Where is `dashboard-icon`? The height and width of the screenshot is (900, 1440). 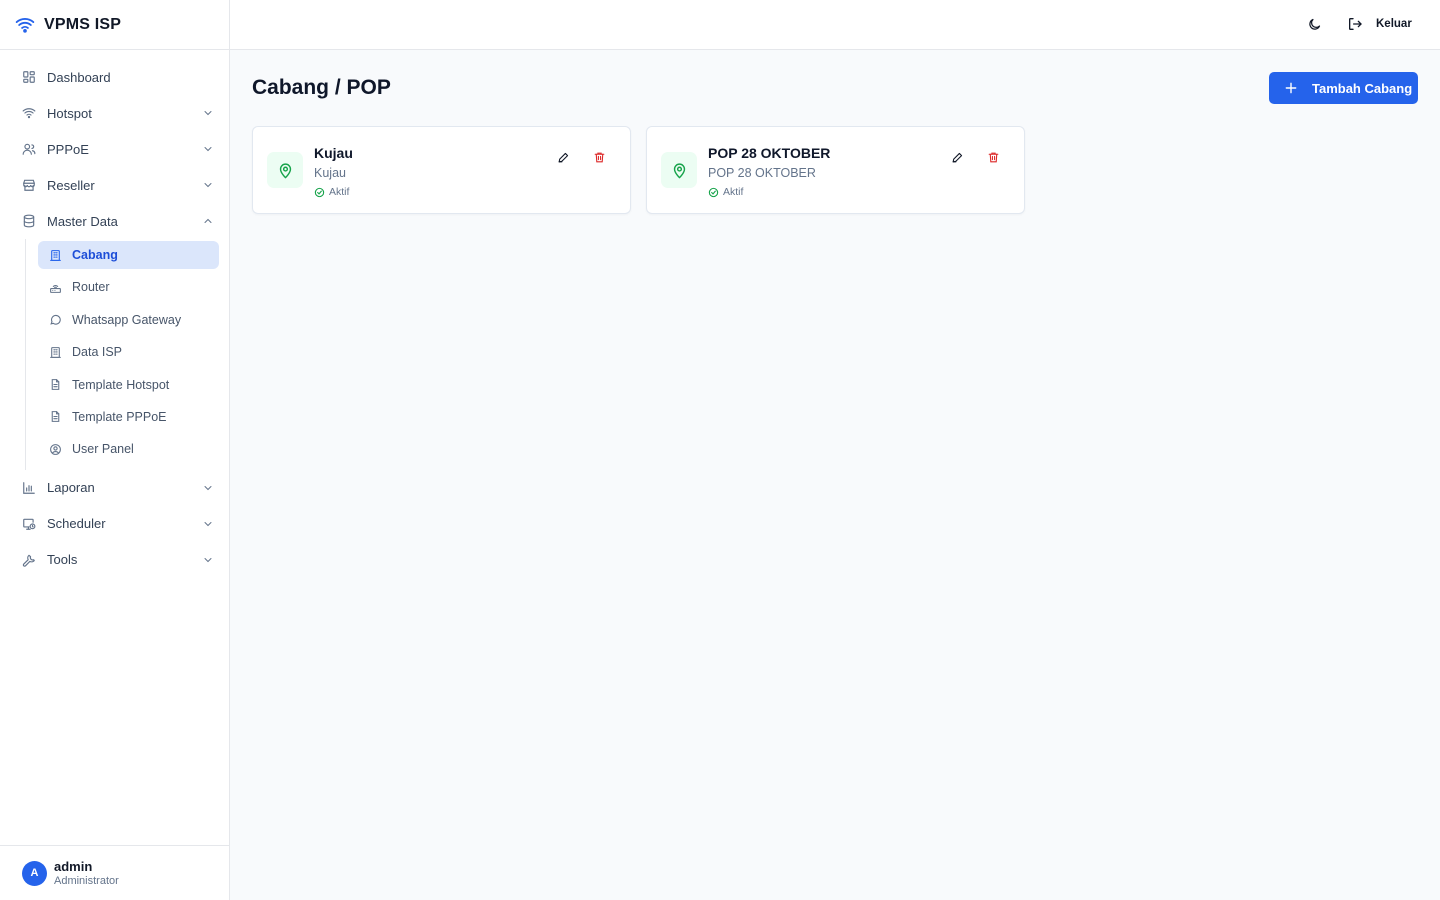 dashboard-icon is located at coordinates (29, 77).